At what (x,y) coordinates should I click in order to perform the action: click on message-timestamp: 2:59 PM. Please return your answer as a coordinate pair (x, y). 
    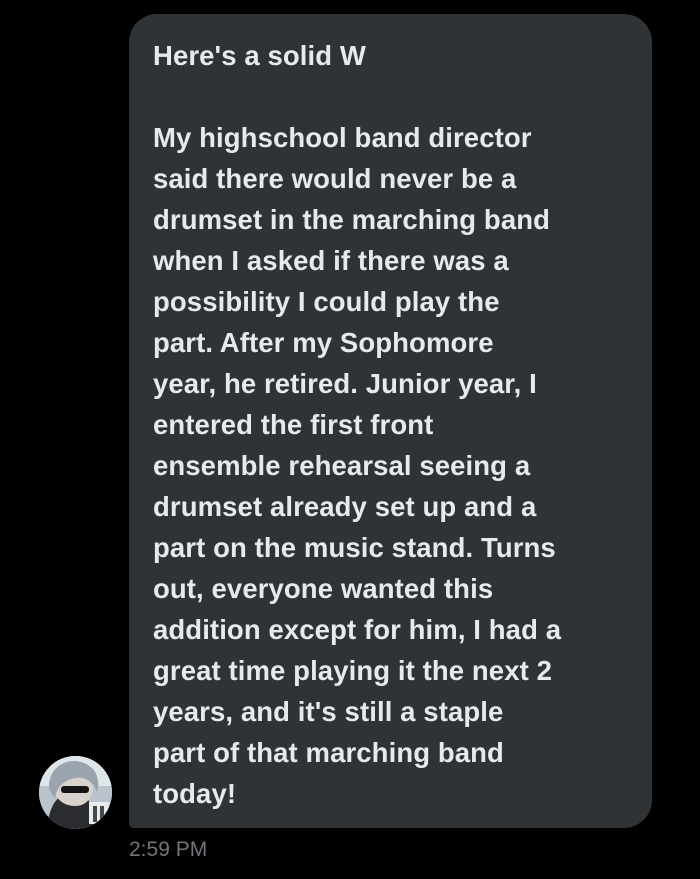
    Looking at the image, I should click on (168, 849).